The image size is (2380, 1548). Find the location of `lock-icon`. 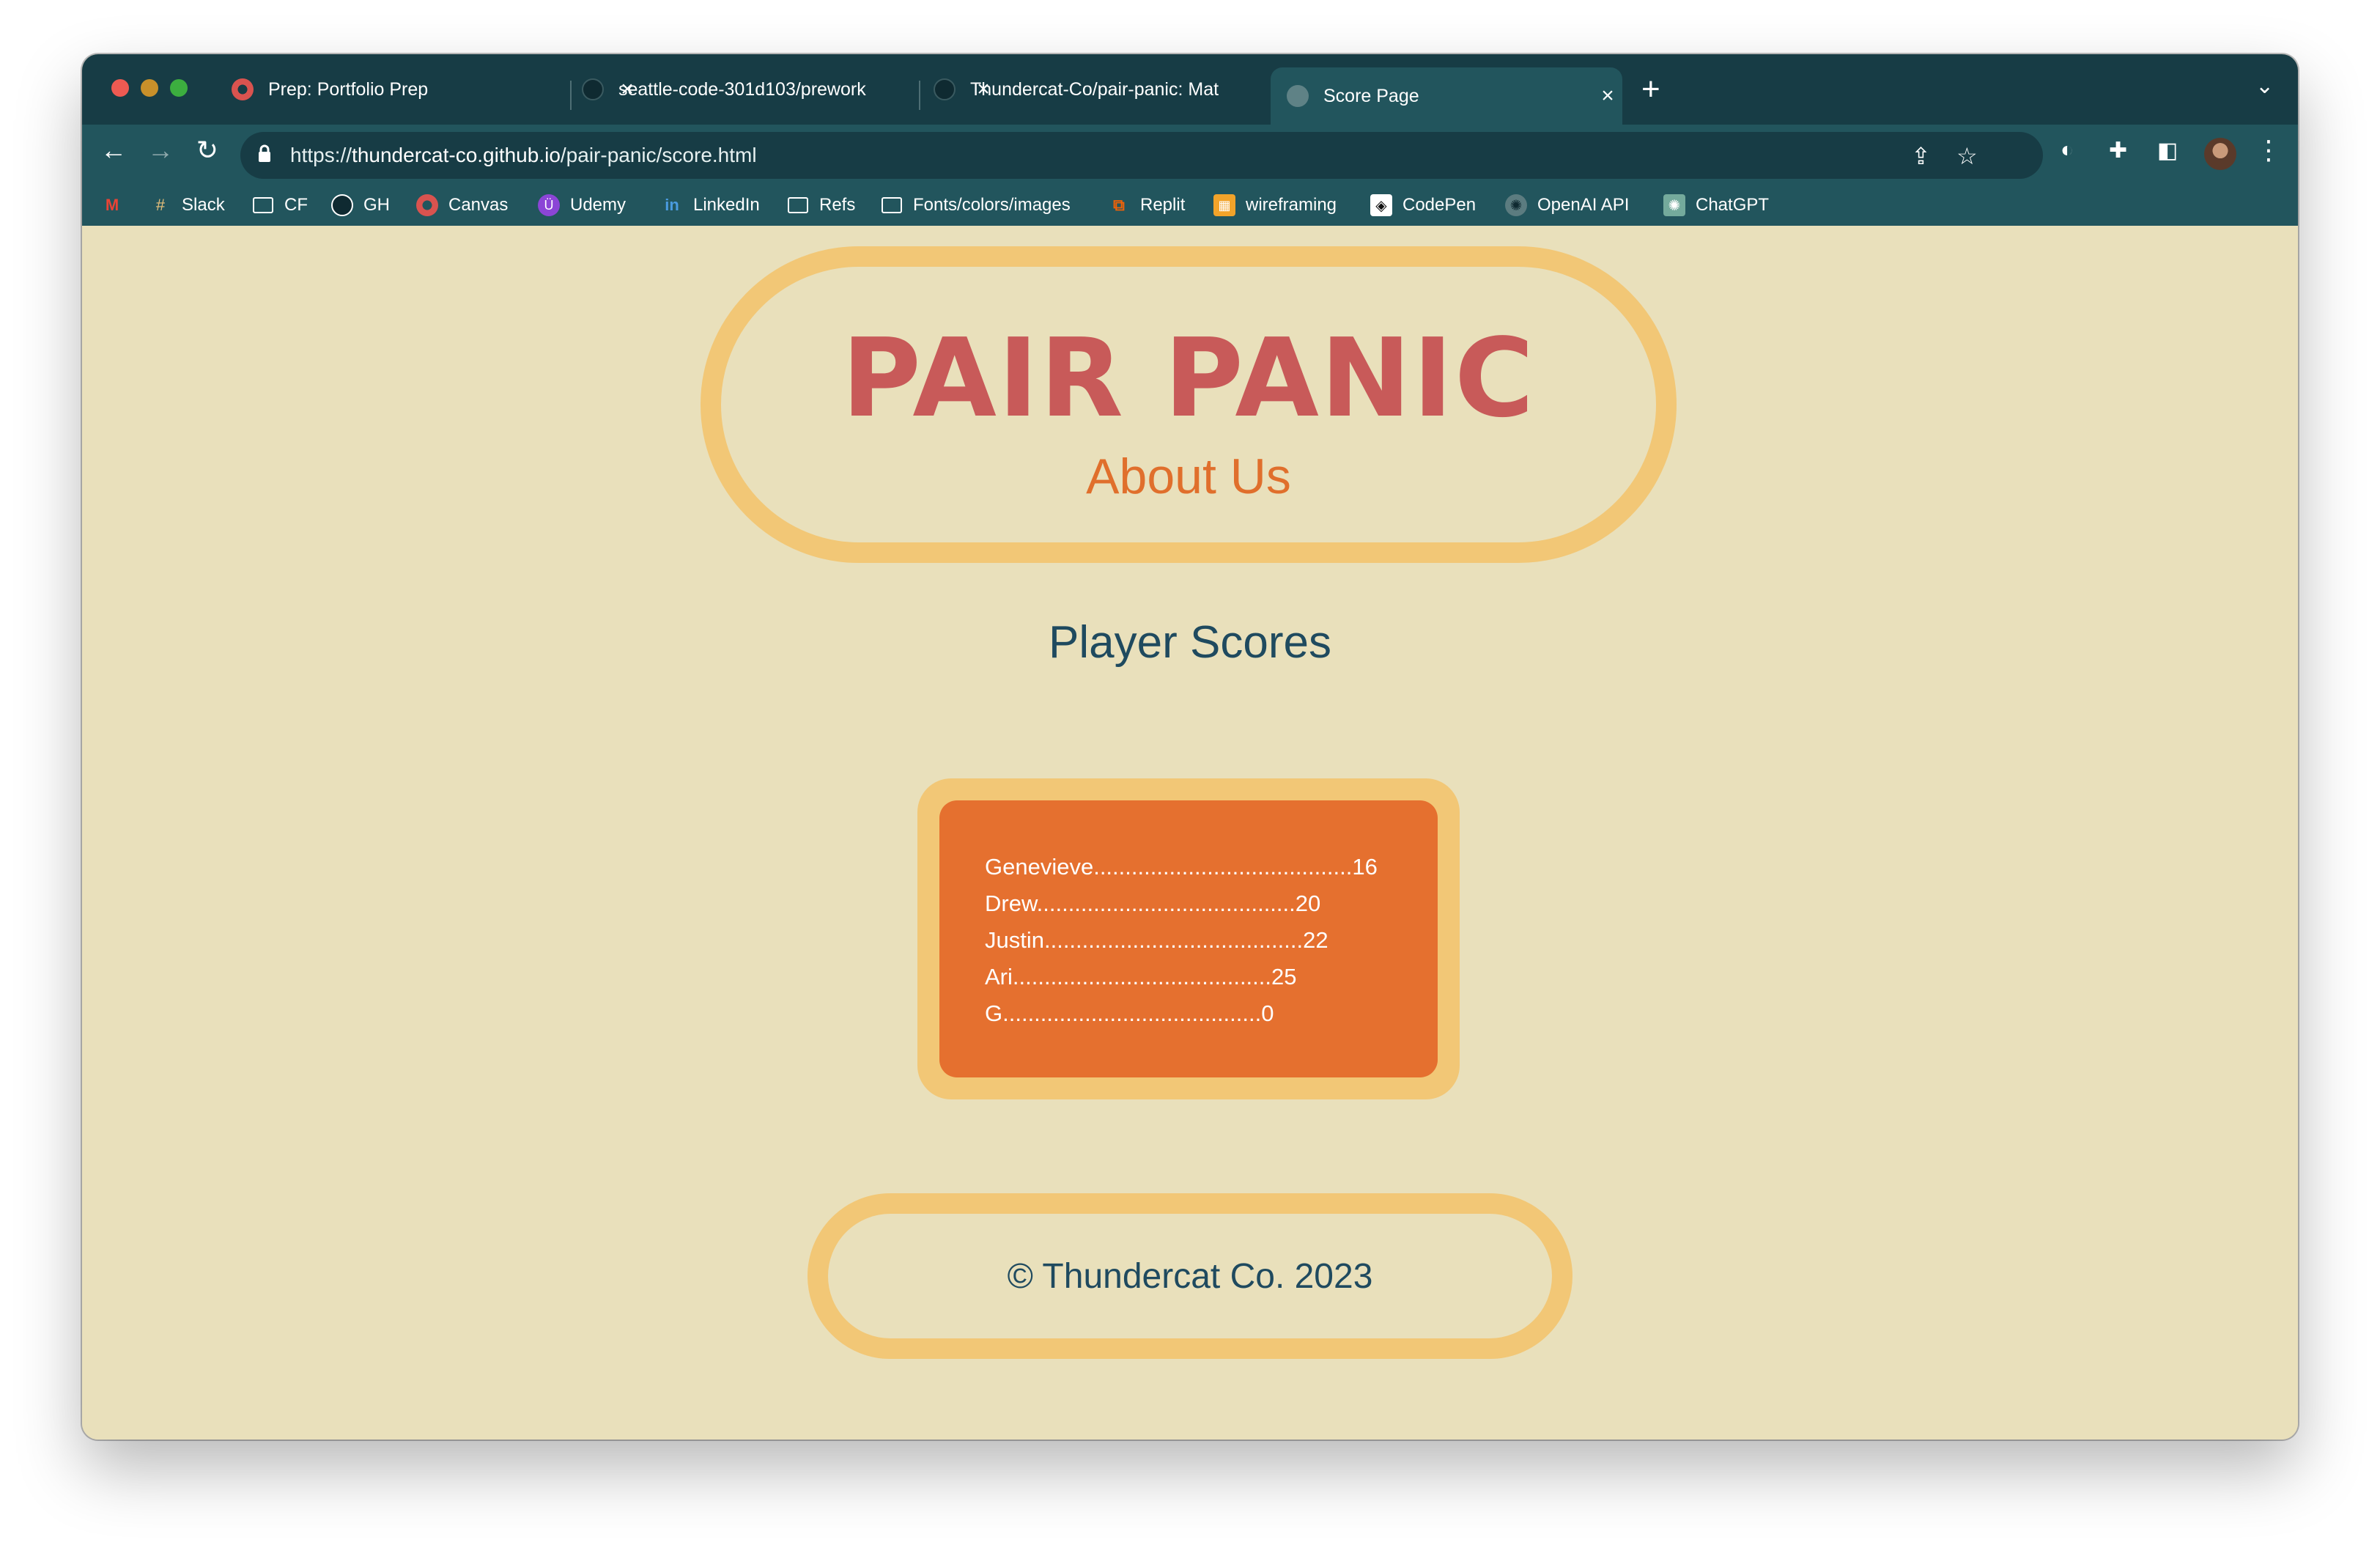

lock-icon is located at coordinates (264, 154).